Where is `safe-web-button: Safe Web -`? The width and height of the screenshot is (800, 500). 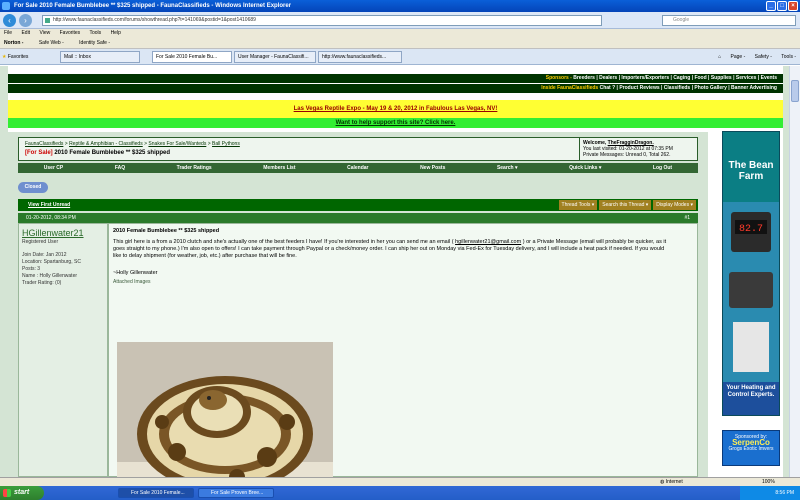 safe-web-button: Safe Web - is located at coordinates (51, 43).